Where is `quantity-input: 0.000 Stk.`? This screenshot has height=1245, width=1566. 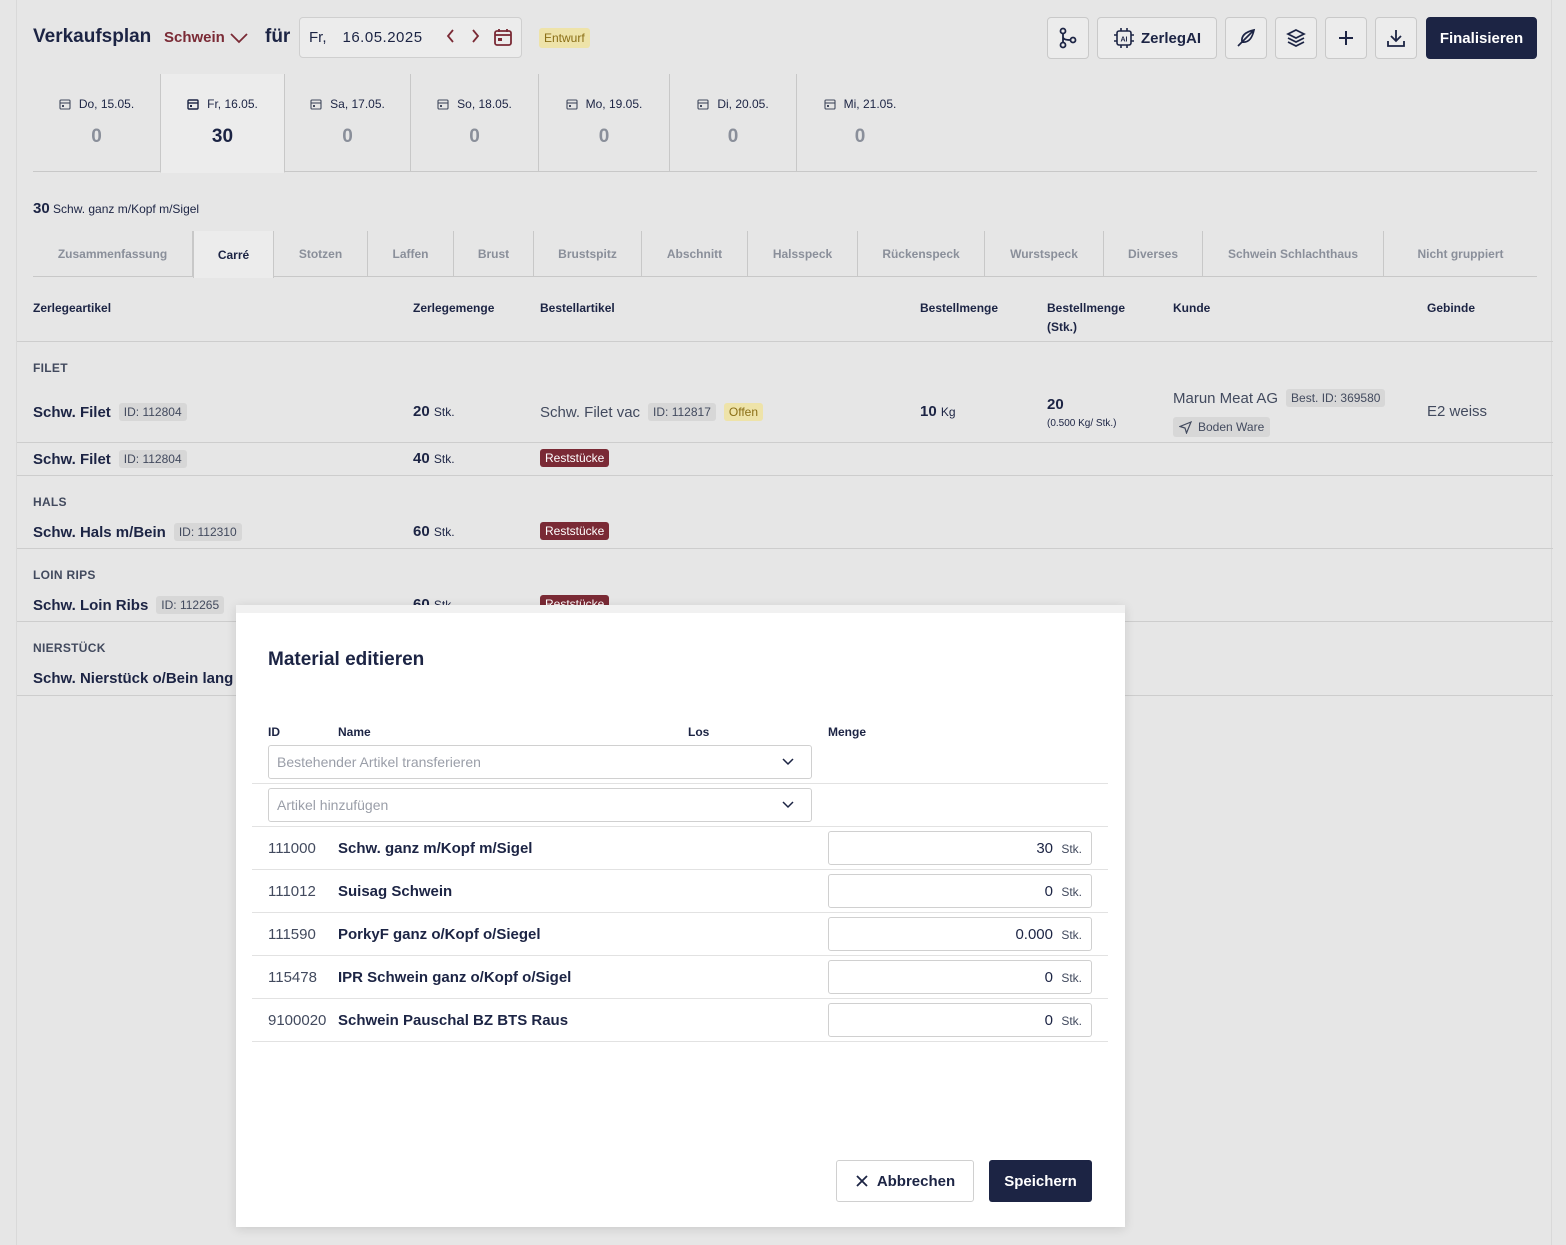
quantity-input: 0.000 Stk. is located at coordinates (960, 934).